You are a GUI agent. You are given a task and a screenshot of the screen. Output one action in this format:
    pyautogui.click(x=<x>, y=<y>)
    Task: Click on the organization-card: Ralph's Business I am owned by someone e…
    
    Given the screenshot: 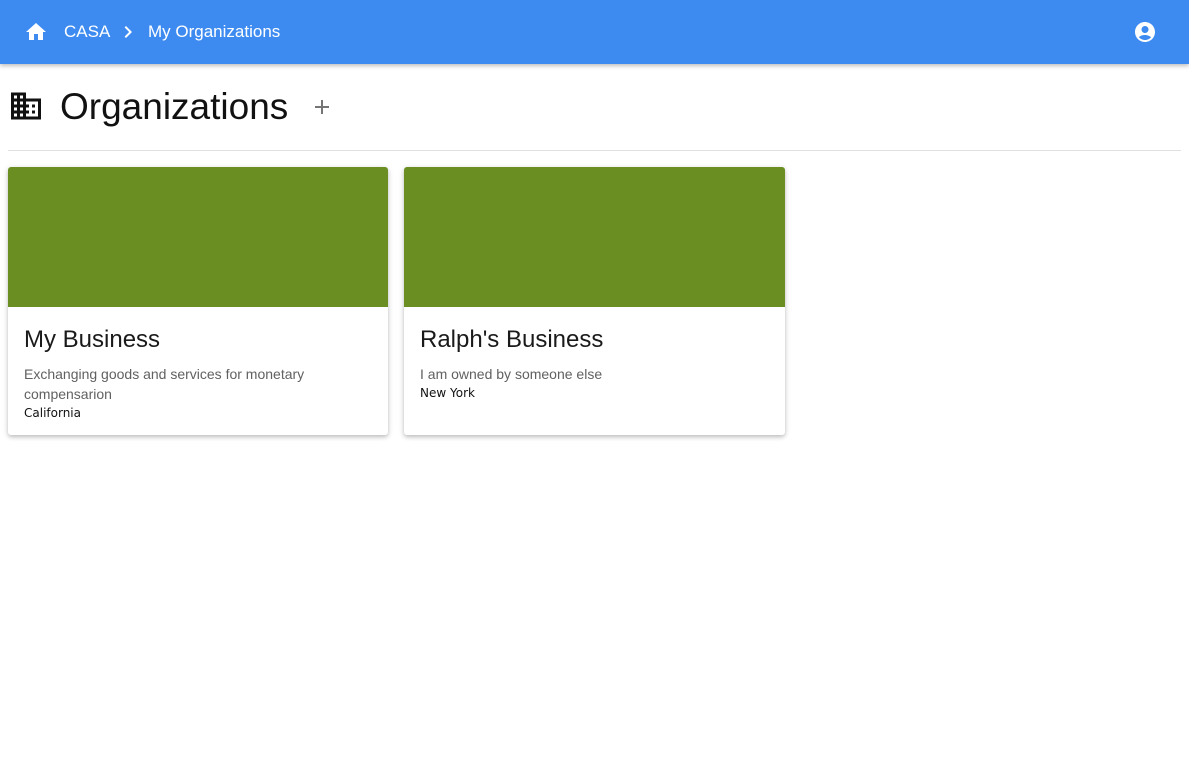 What is the action you would take?
    pyautogui.click(x=594, y=301)
    